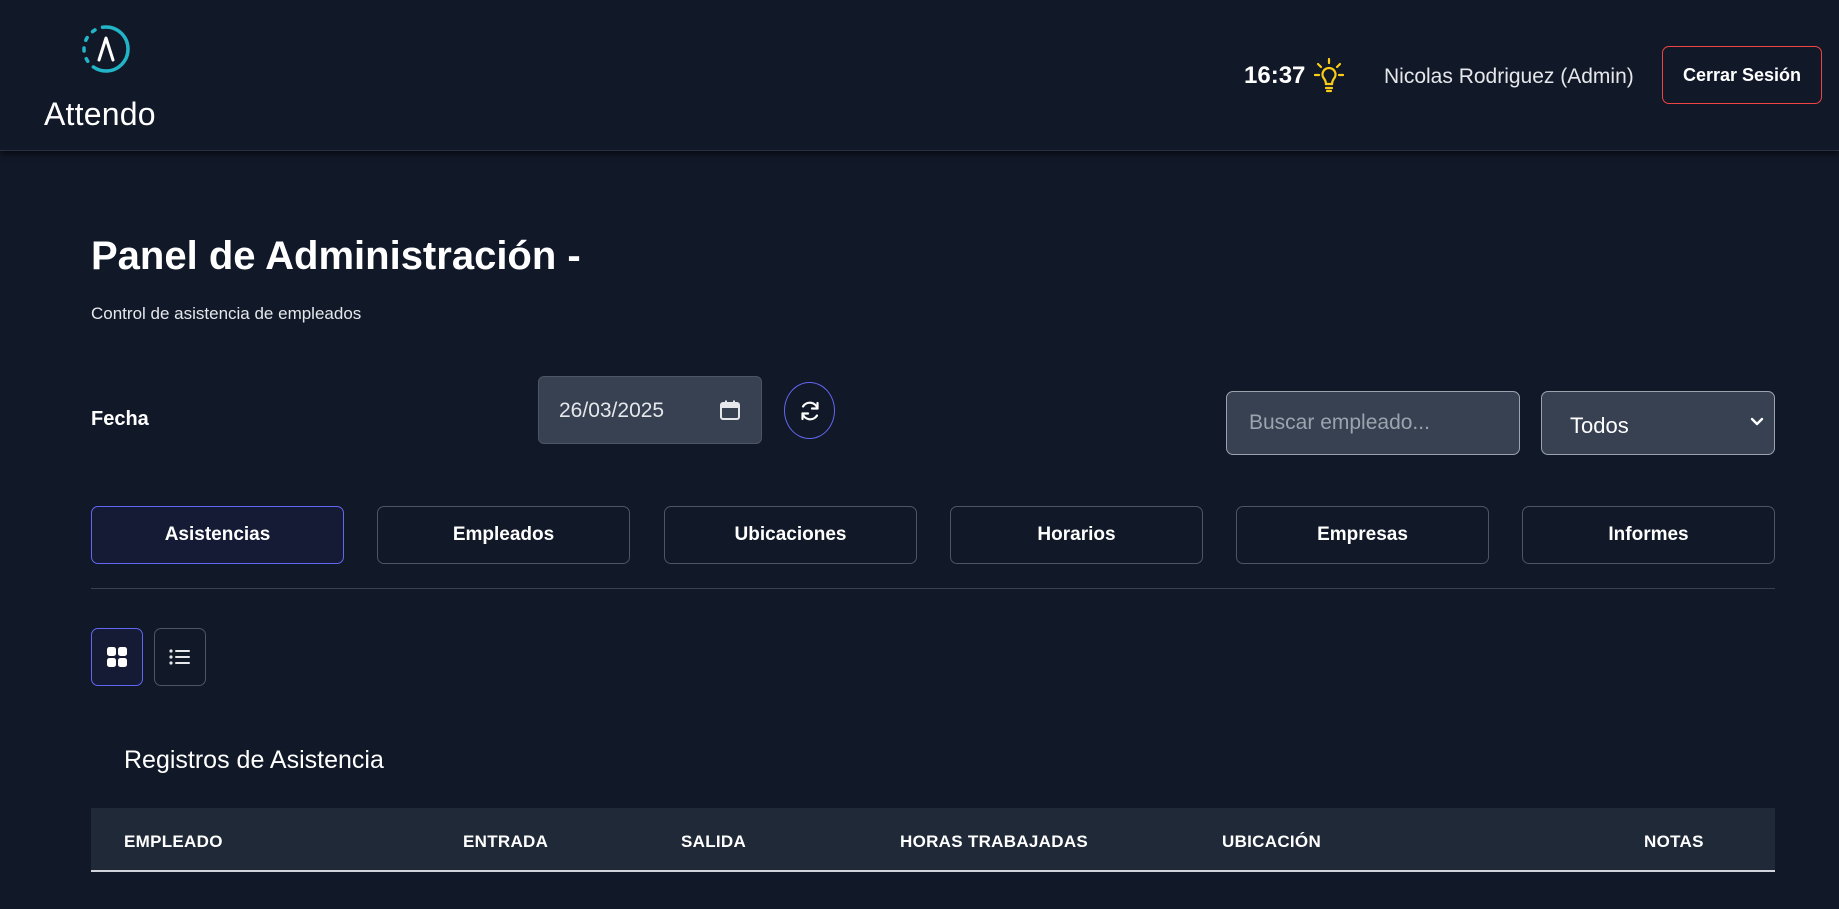 The height and width of the screenshot is (909, 1839). What do you see at coordinates (100, 114) in the screenshot?
I see `brand-name: Attendo` at bounding box center [100, 114].